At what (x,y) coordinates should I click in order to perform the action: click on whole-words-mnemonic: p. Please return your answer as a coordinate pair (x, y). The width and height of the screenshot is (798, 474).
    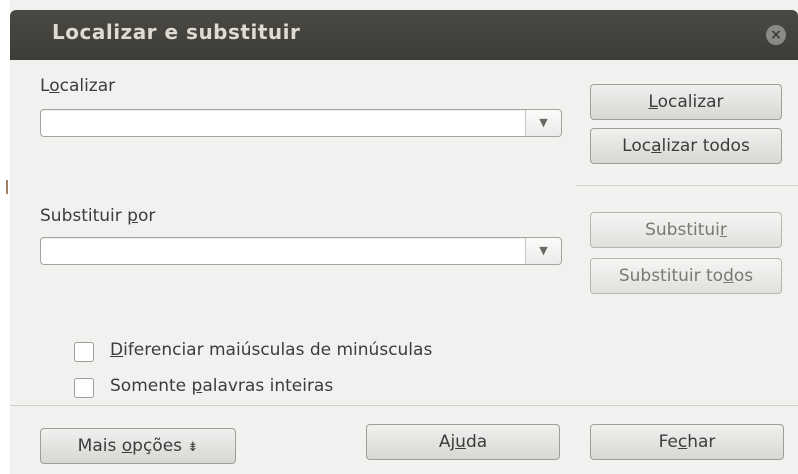
    Looking at the image, I should click on (197, 386).